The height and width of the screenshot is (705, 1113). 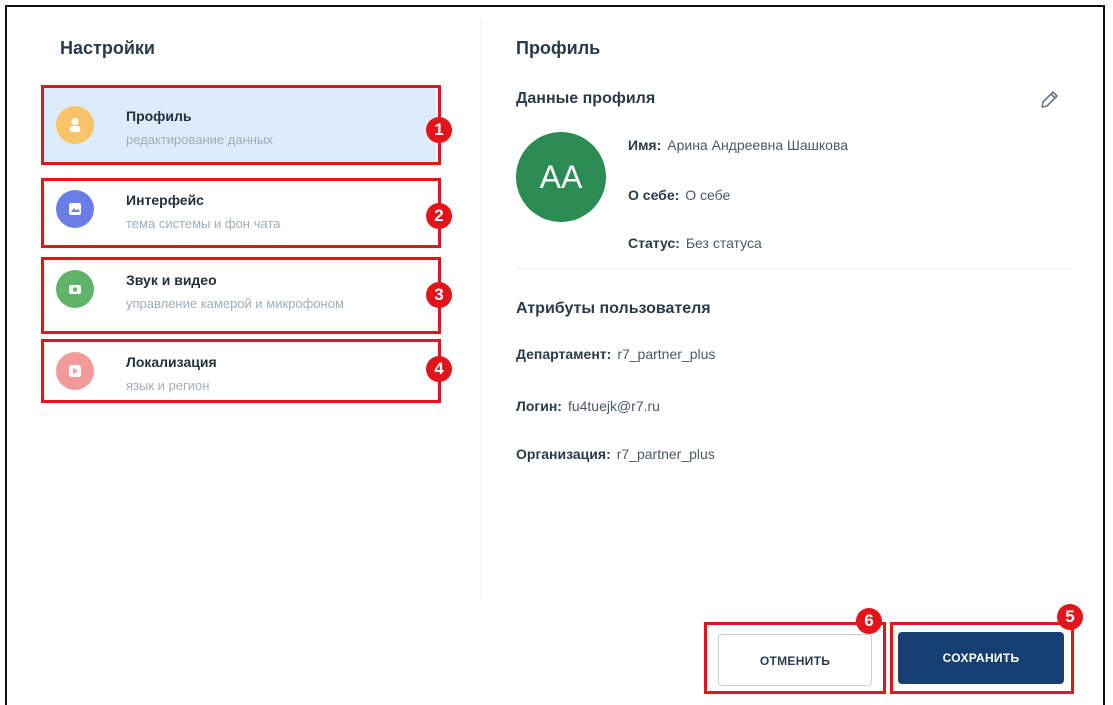 I want to click on panel-divider, so click(x=480, y=310).